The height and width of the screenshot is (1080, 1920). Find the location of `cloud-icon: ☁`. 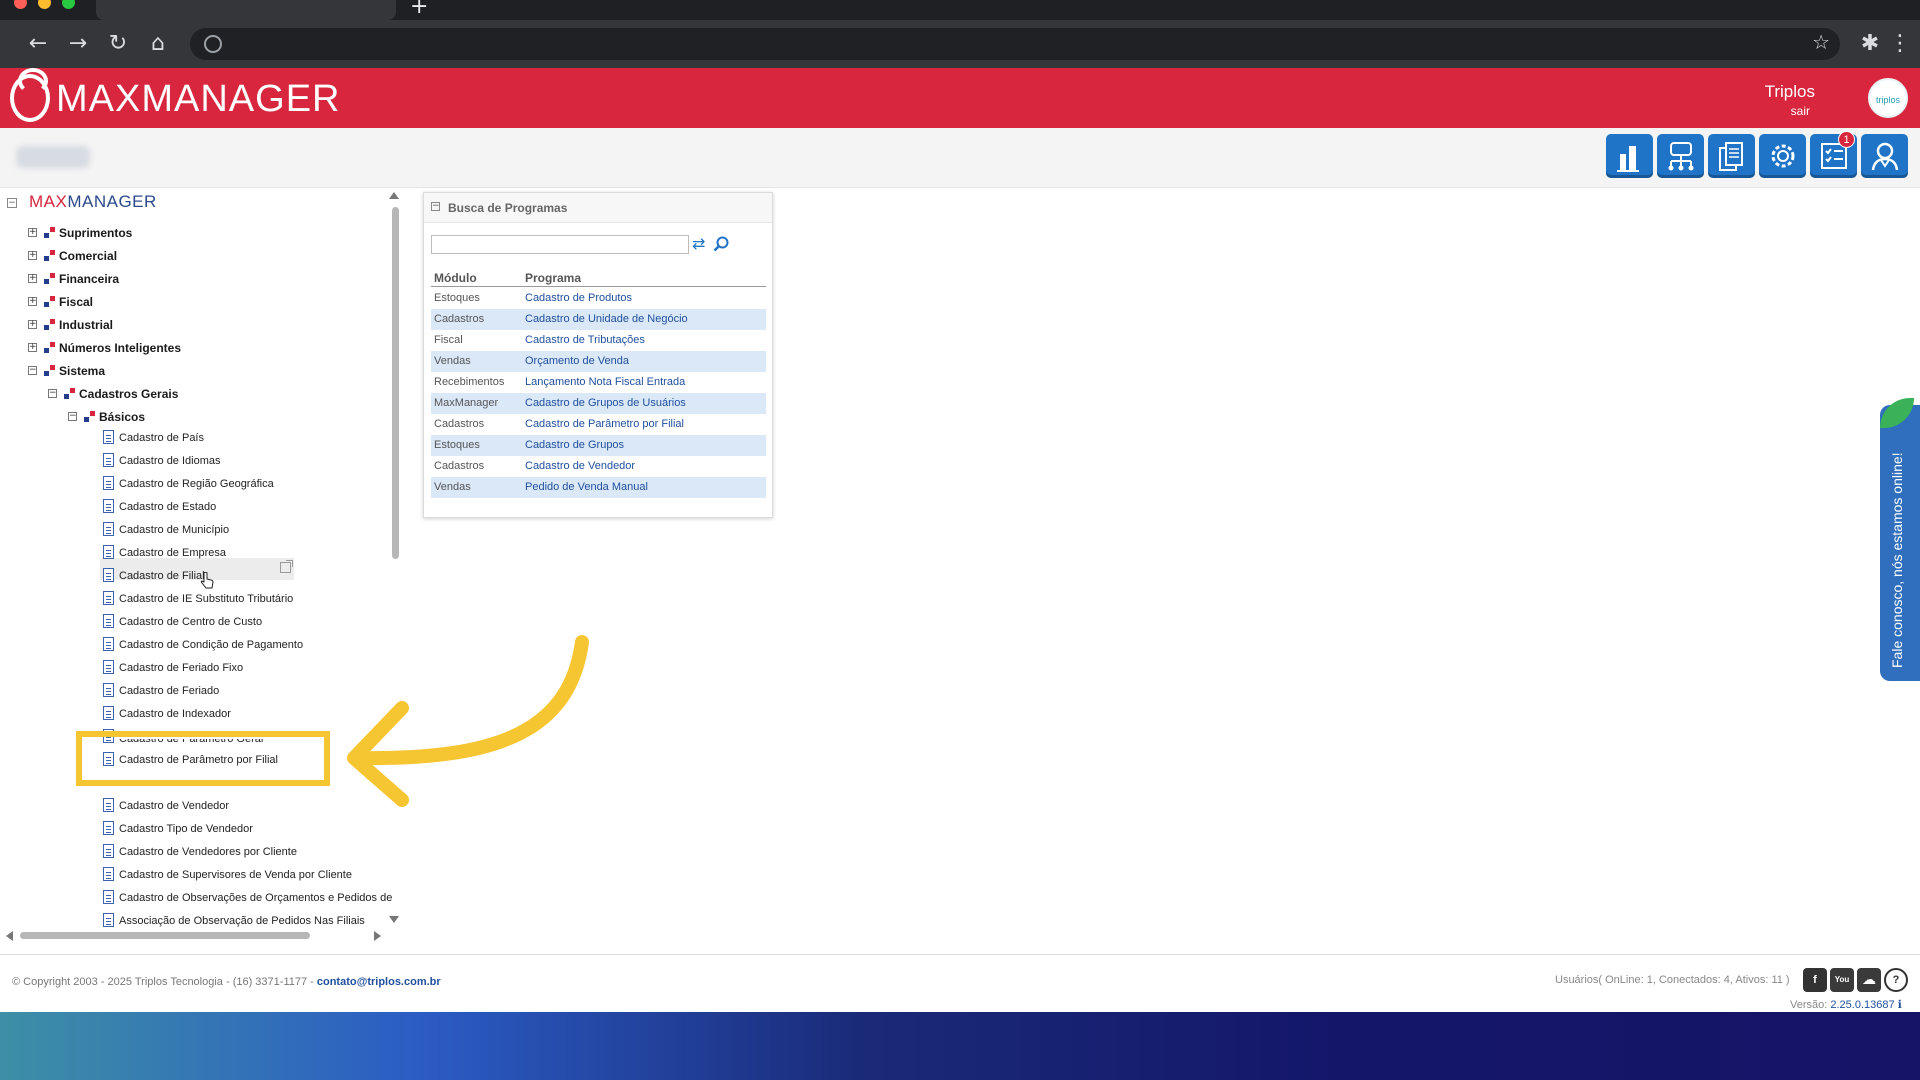

cloud-icon: ☁ is located at coordinates (1869, 980).